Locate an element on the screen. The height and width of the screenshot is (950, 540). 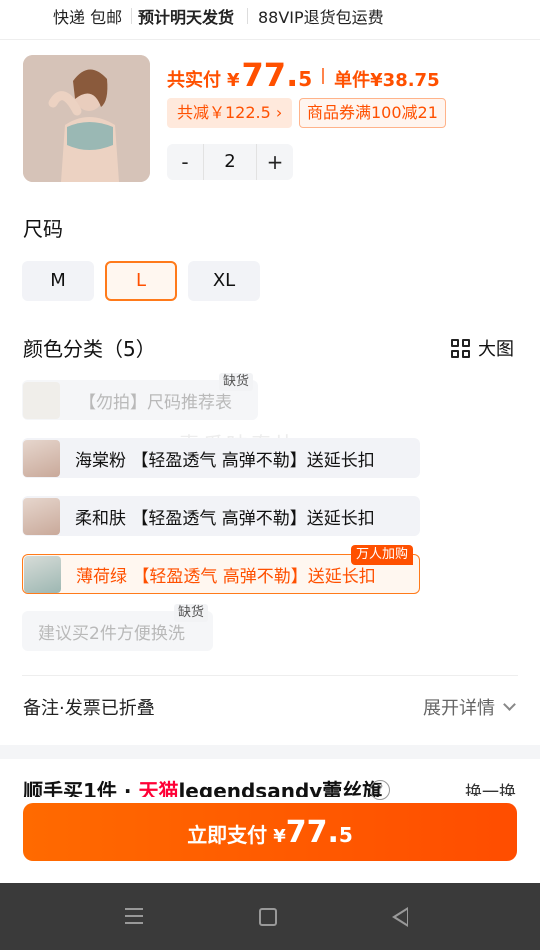
decrease-button: - is located at coordinates (185, 162).